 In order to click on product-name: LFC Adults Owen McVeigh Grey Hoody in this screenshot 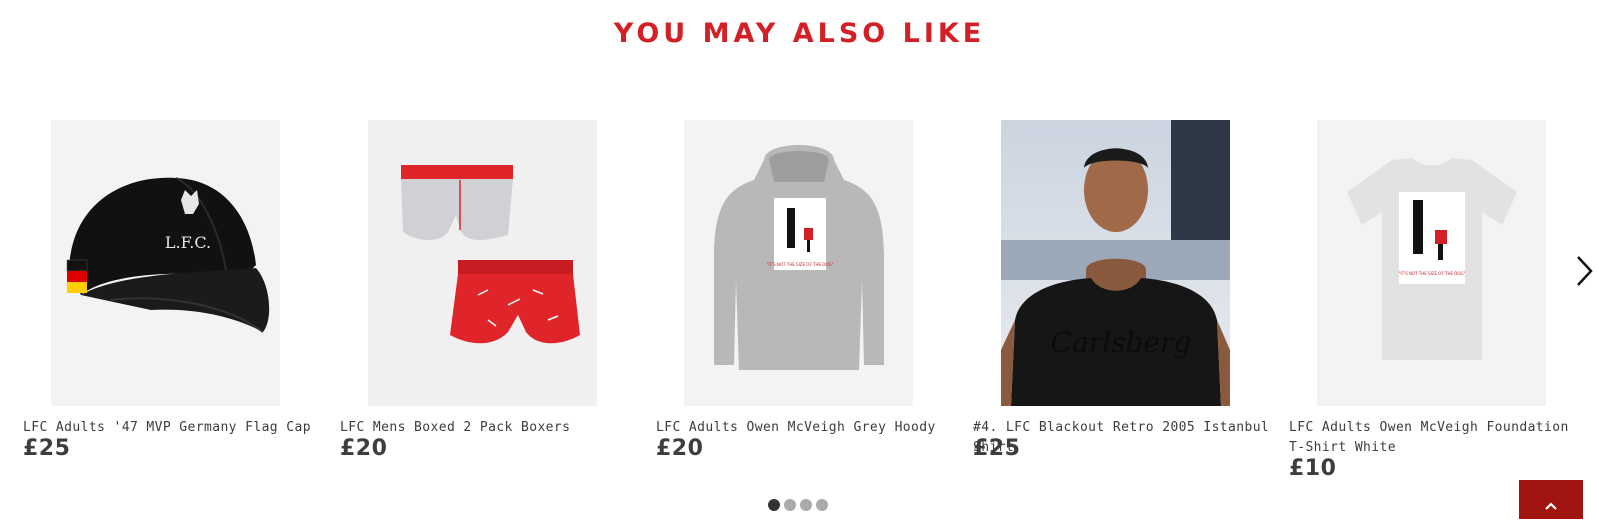, I will do `click(806, 428)`.